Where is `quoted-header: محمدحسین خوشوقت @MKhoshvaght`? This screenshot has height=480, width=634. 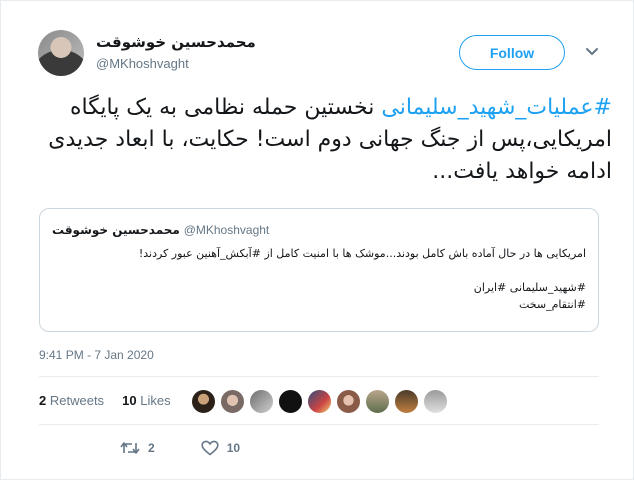 quoted-header: محمدحسین خوشوقت @MKhoshvaght is located at coordinates (160, 230).